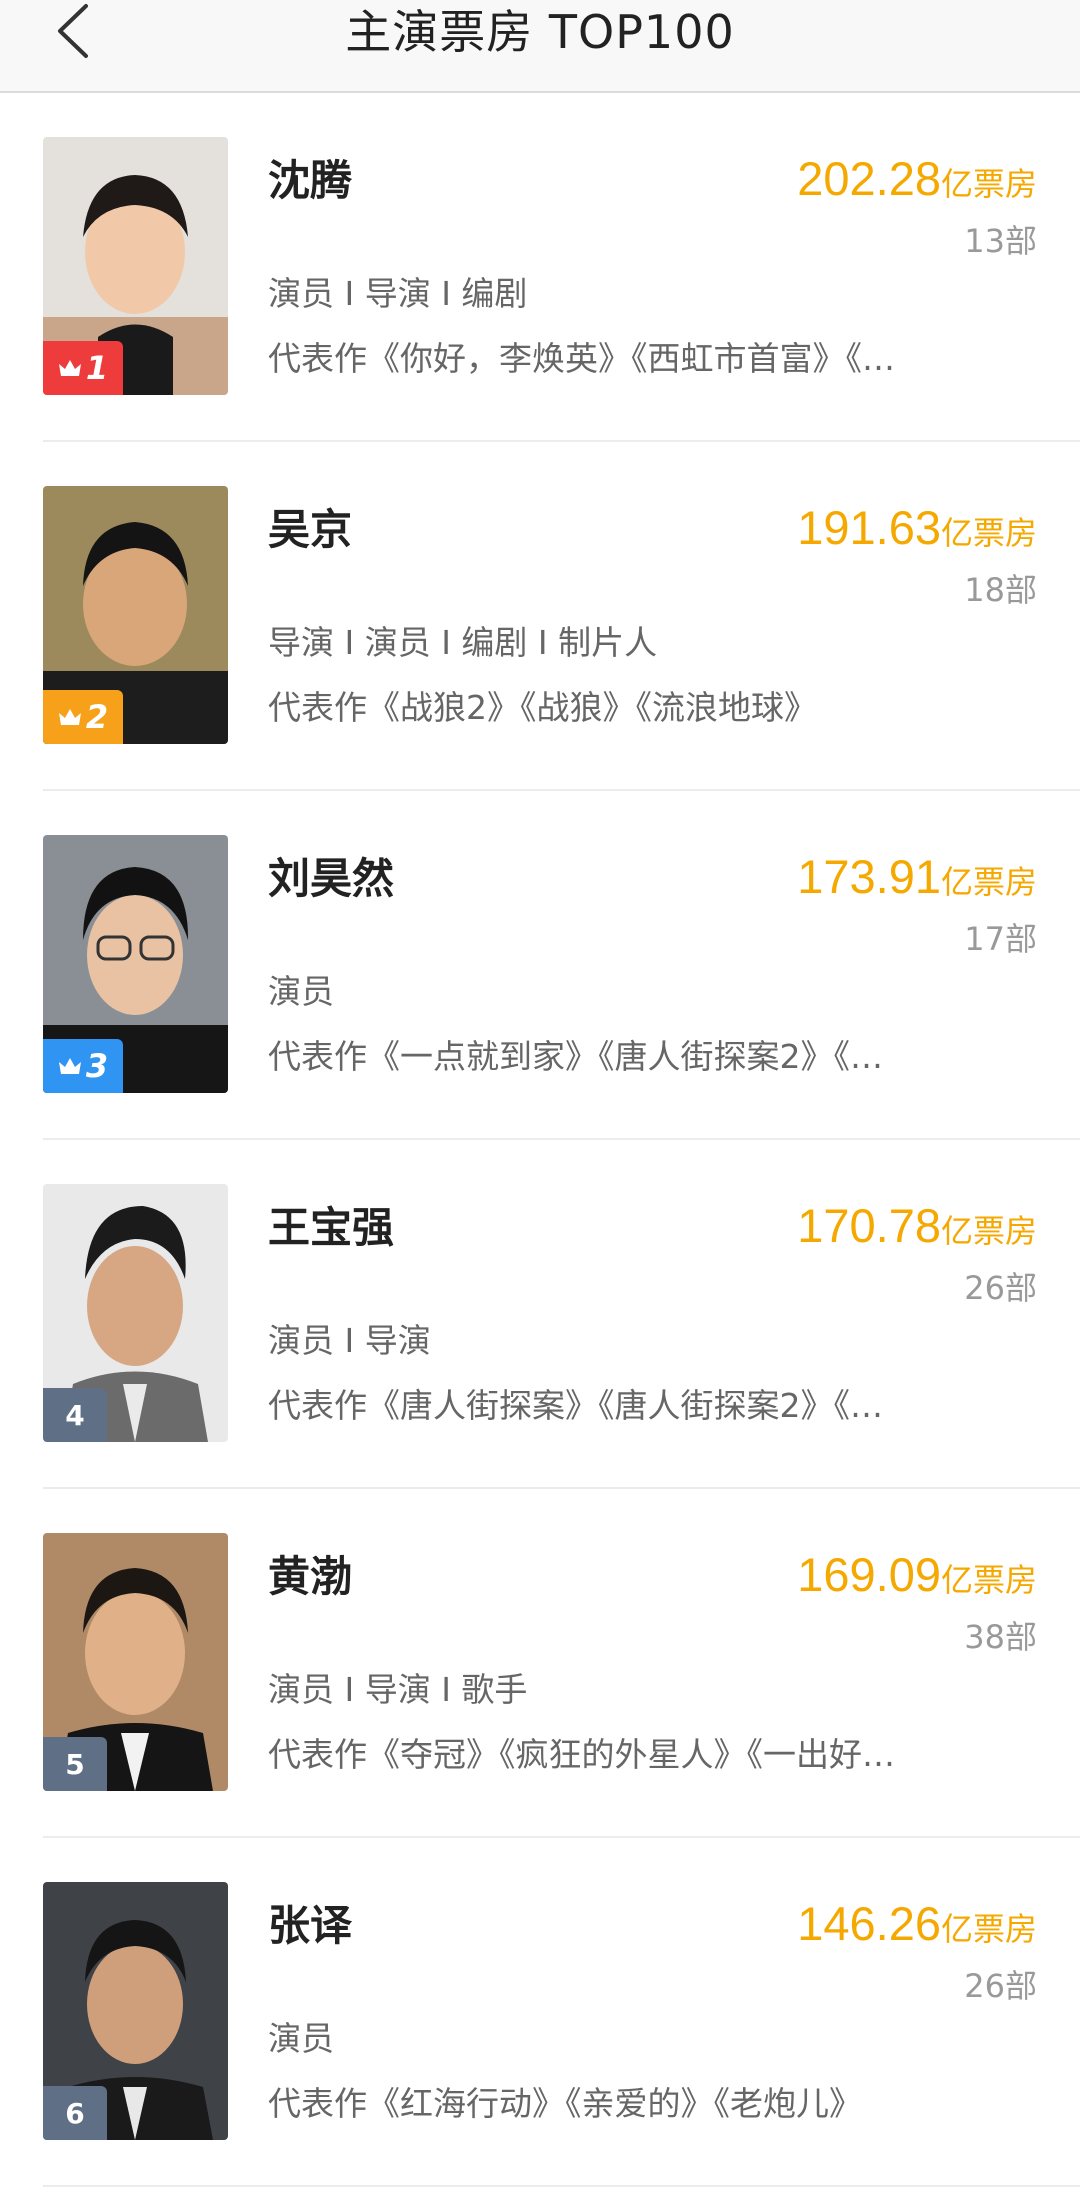  I want to click on box-office: 173.91亿票房, so click(917, 877).